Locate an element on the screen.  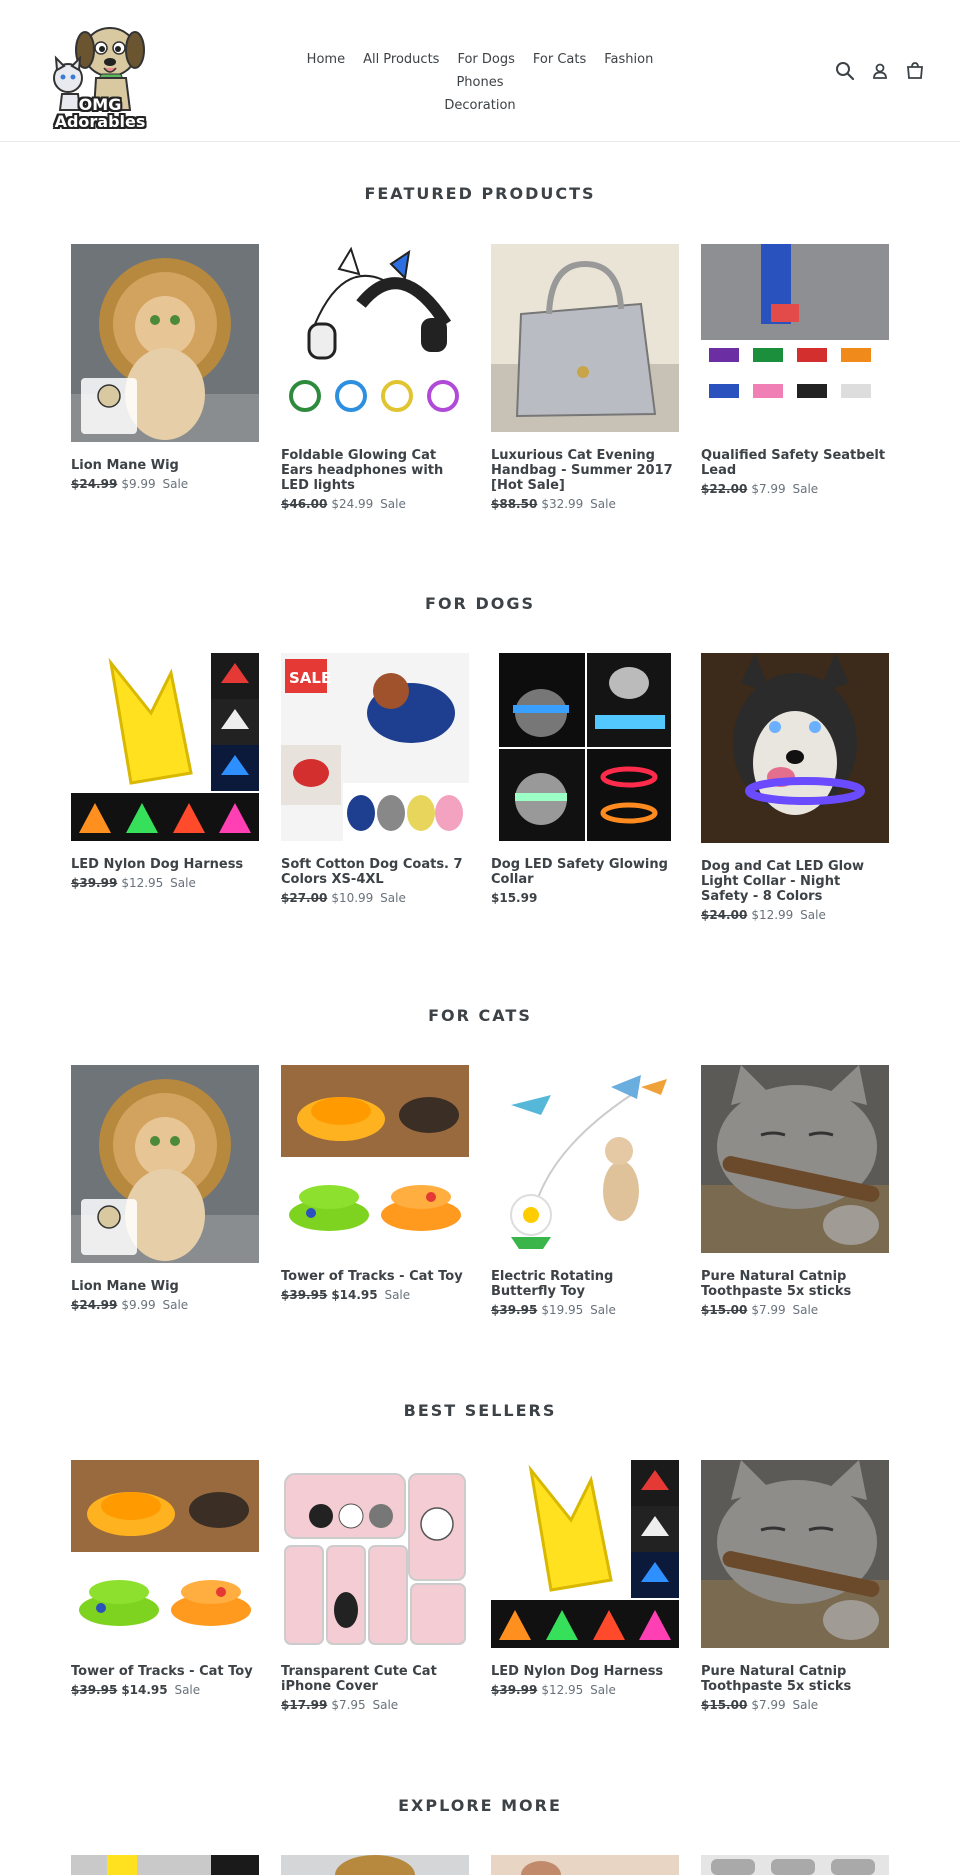
nav-for-cats: For Cats is located at coordinates (559, 59).